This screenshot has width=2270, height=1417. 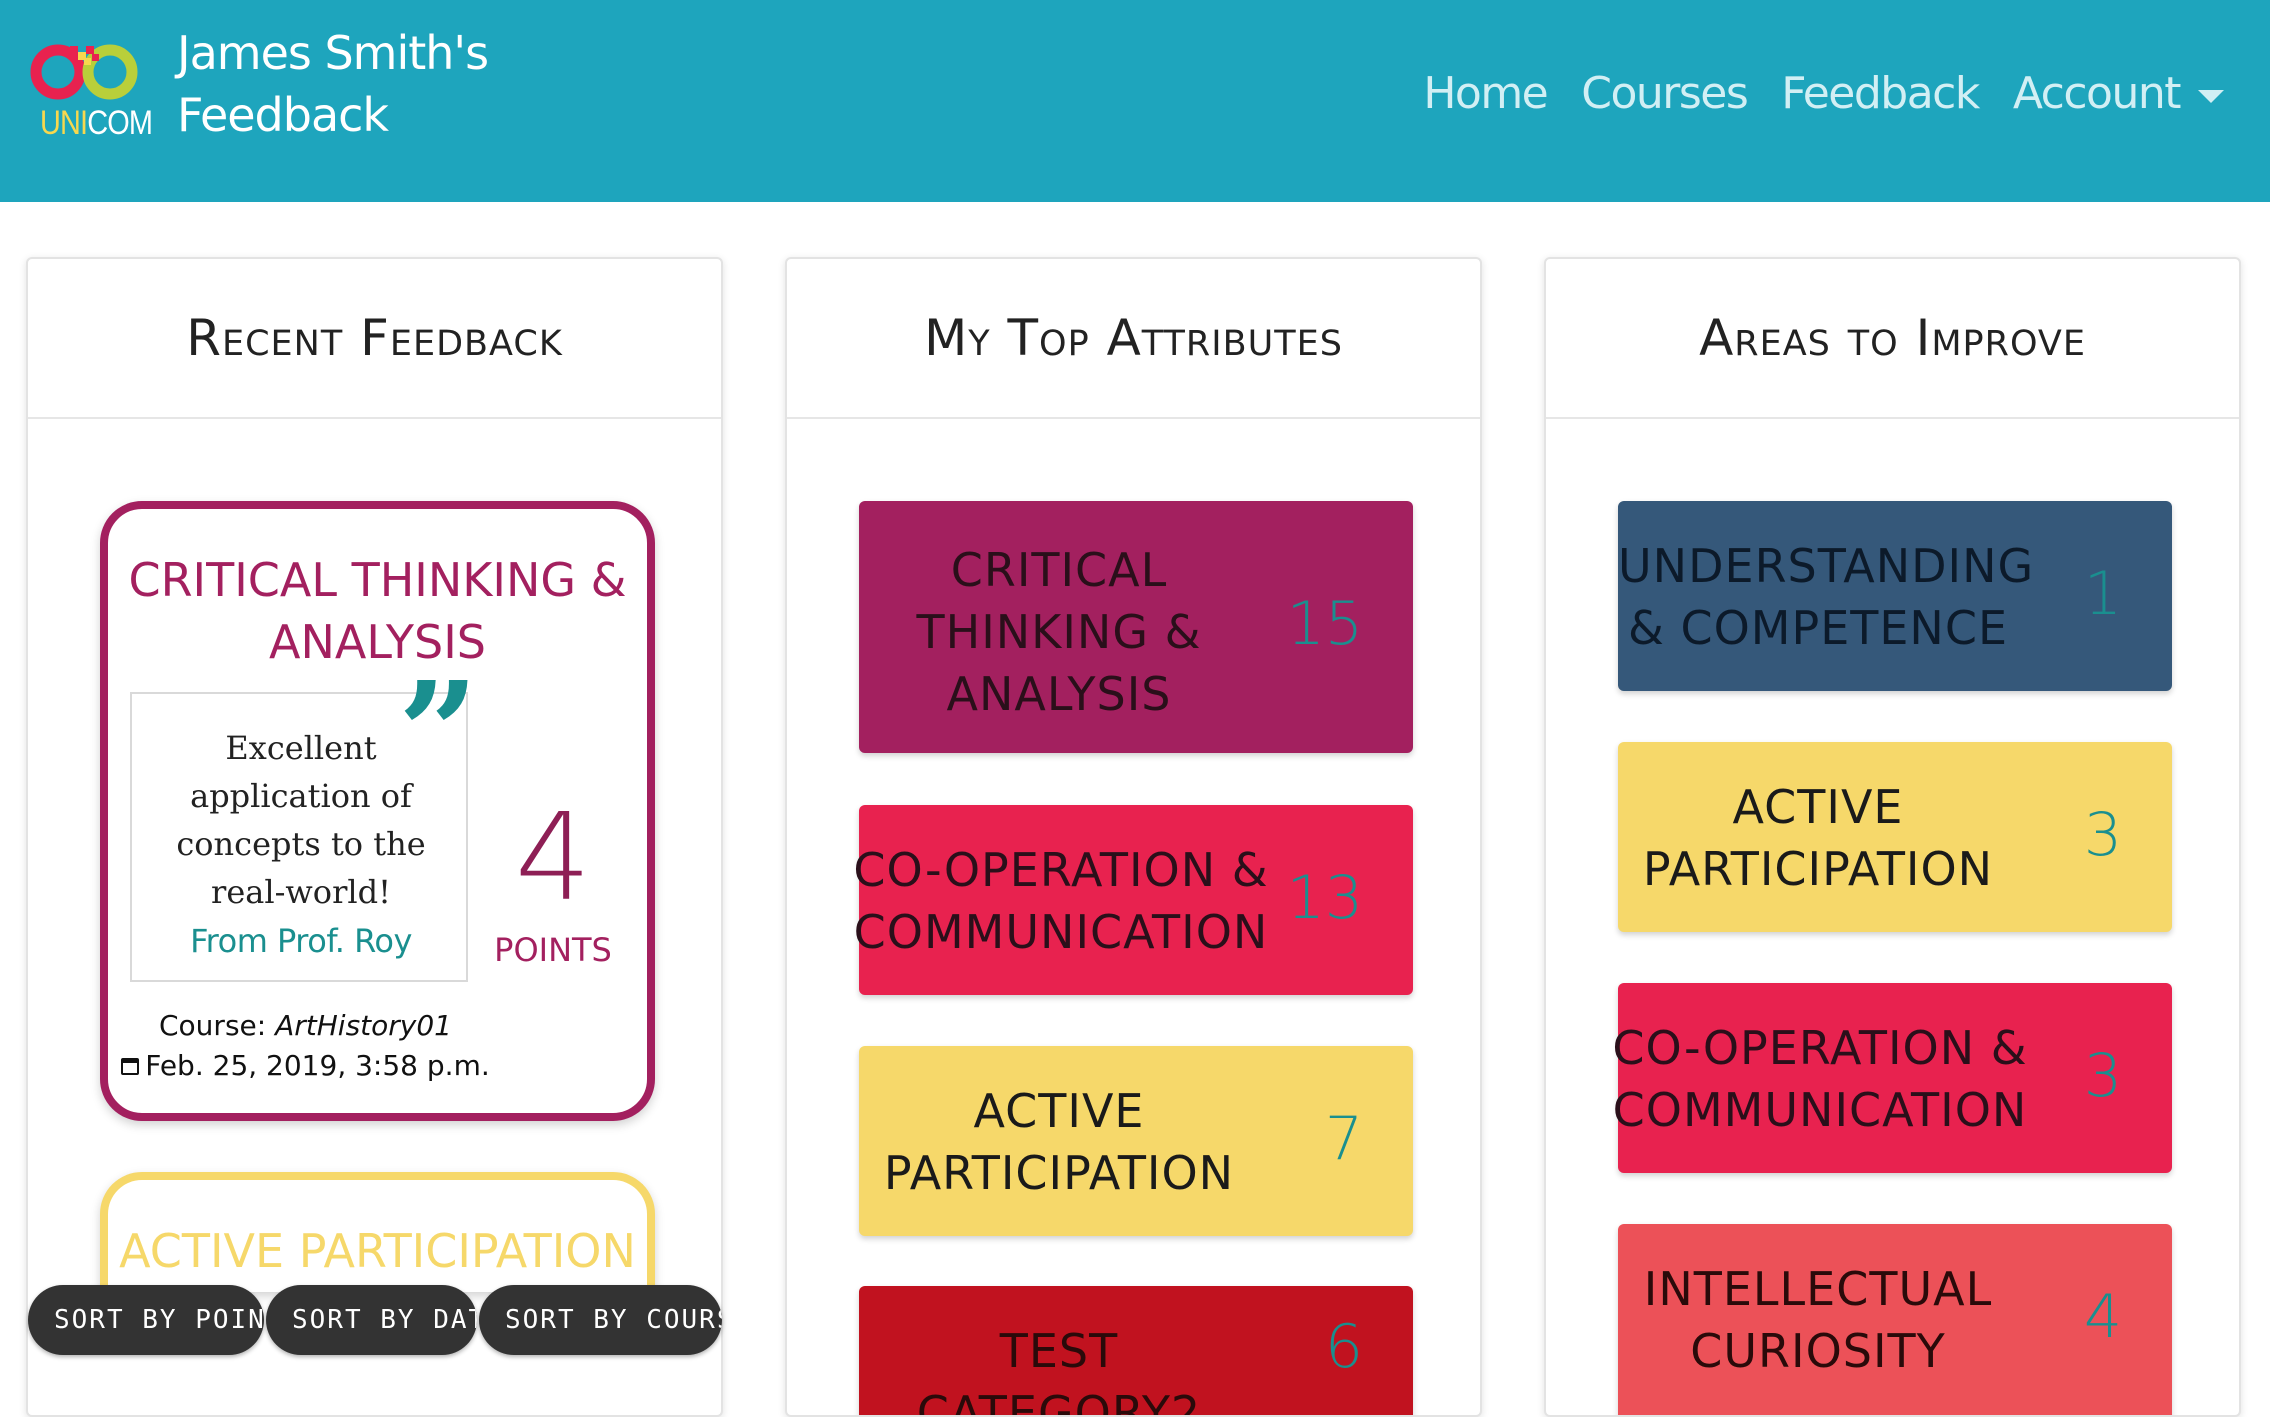 I want to click on label-line: ANALYSIS, so click(x=1059, y=694).